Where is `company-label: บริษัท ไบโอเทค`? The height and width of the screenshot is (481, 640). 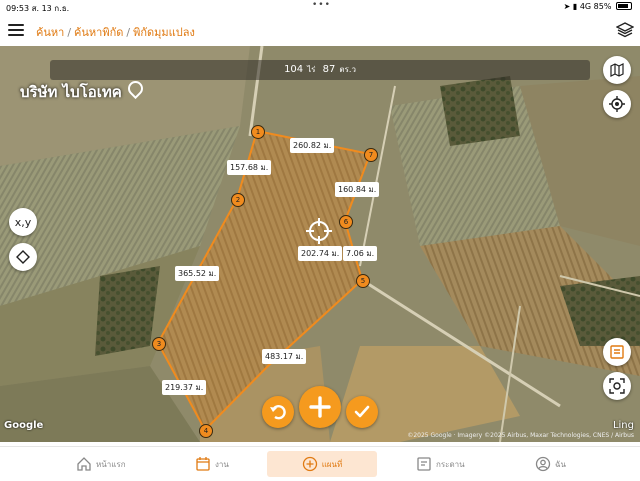 company-label: บริษัท ไบโอเทค is located at coordinates (83, 90).